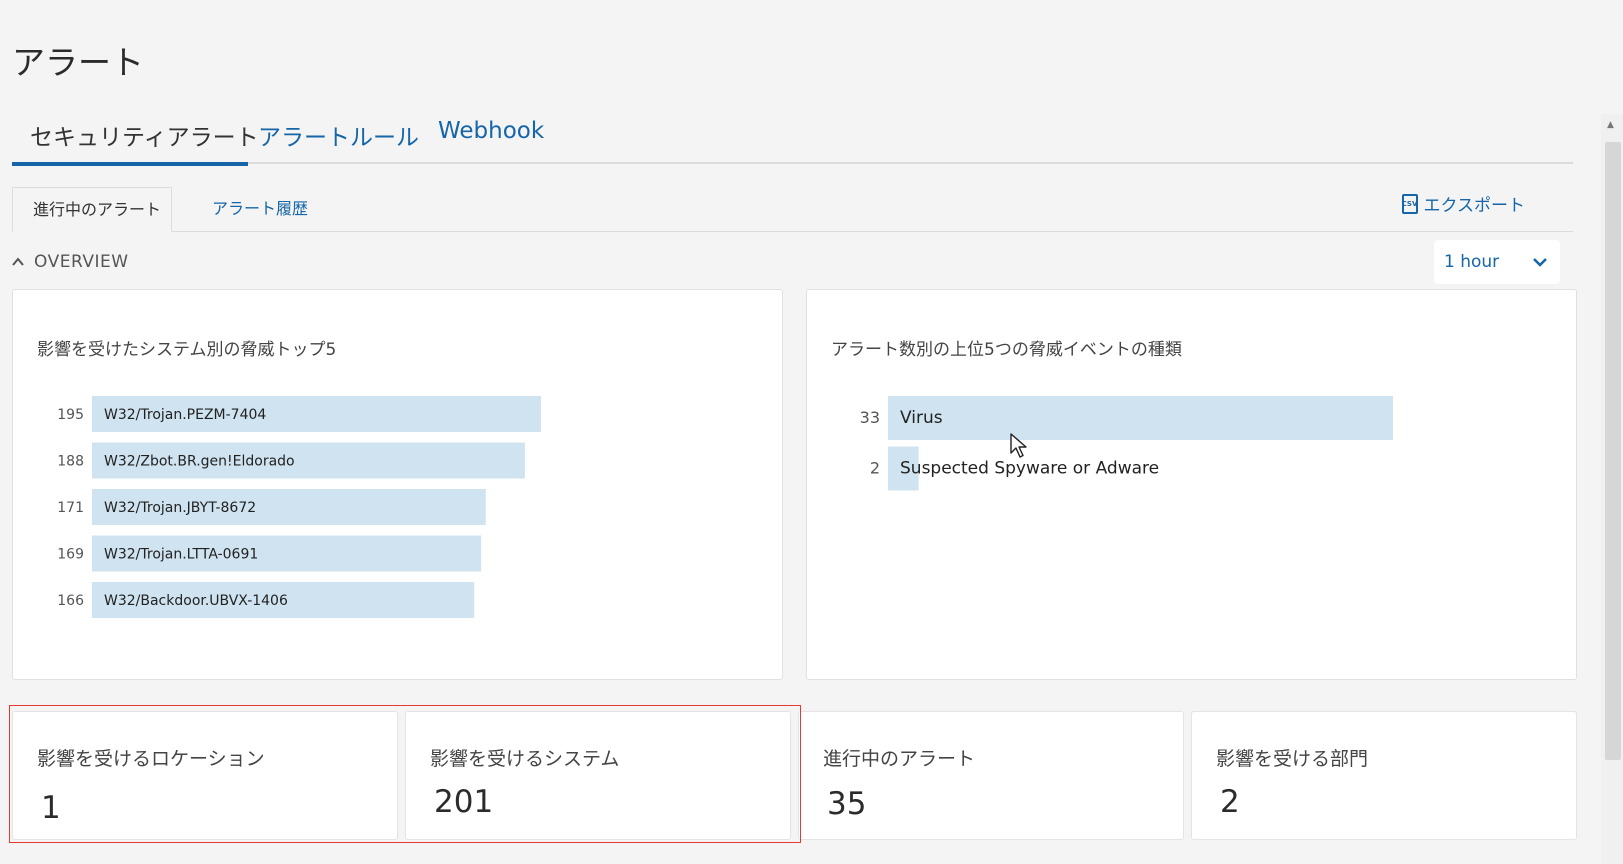 The width and height of the screenshot is (1623, 864). What do you see at coordinates (991, 775) in the screenshot?
I see `stat-card-active-alerts: 進行中のアラート 35` at bounding box center [991, 775].